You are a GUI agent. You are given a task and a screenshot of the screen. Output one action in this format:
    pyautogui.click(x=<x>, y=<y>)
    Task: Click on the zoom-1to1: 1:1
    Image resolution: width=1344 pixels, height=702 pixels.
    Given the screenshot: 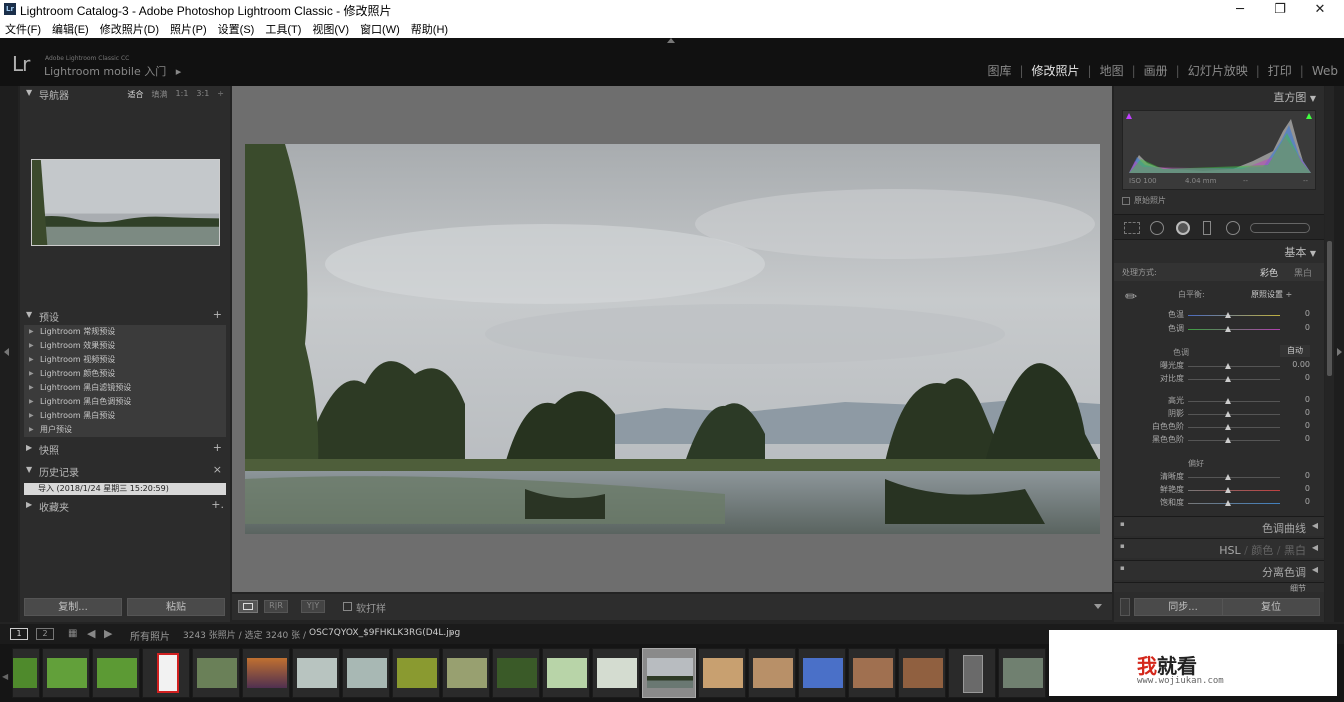 What is the action you would take?
    pyautogui.click(x=182, y=94)
    